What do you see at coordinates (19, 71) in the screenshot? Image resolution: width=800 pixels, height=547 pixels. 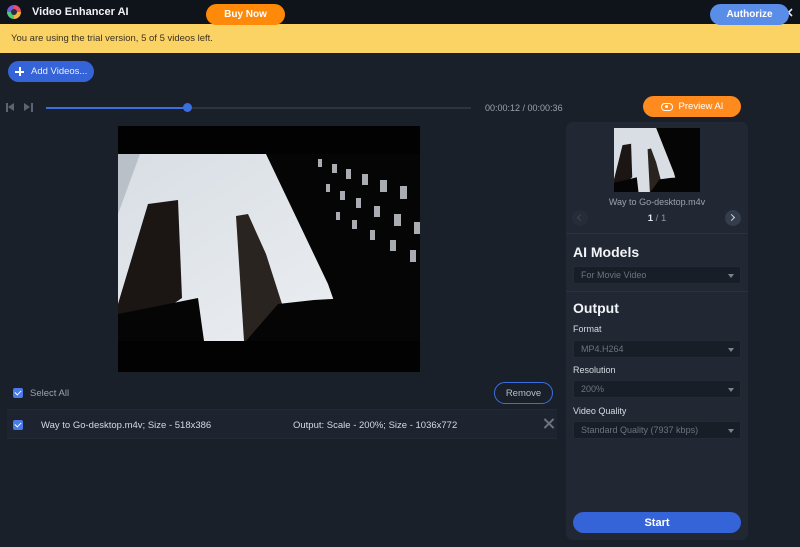 I see `plus-icon` at bounding box center [19, 71].